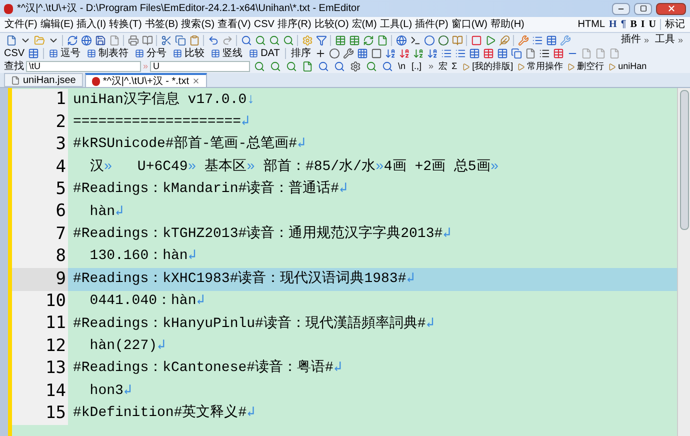 This screenshot has width=690, height=436. What do you see at coordinates (671, 8) in the screenshot?
I see `close-button` at bounding box center [671, 8].